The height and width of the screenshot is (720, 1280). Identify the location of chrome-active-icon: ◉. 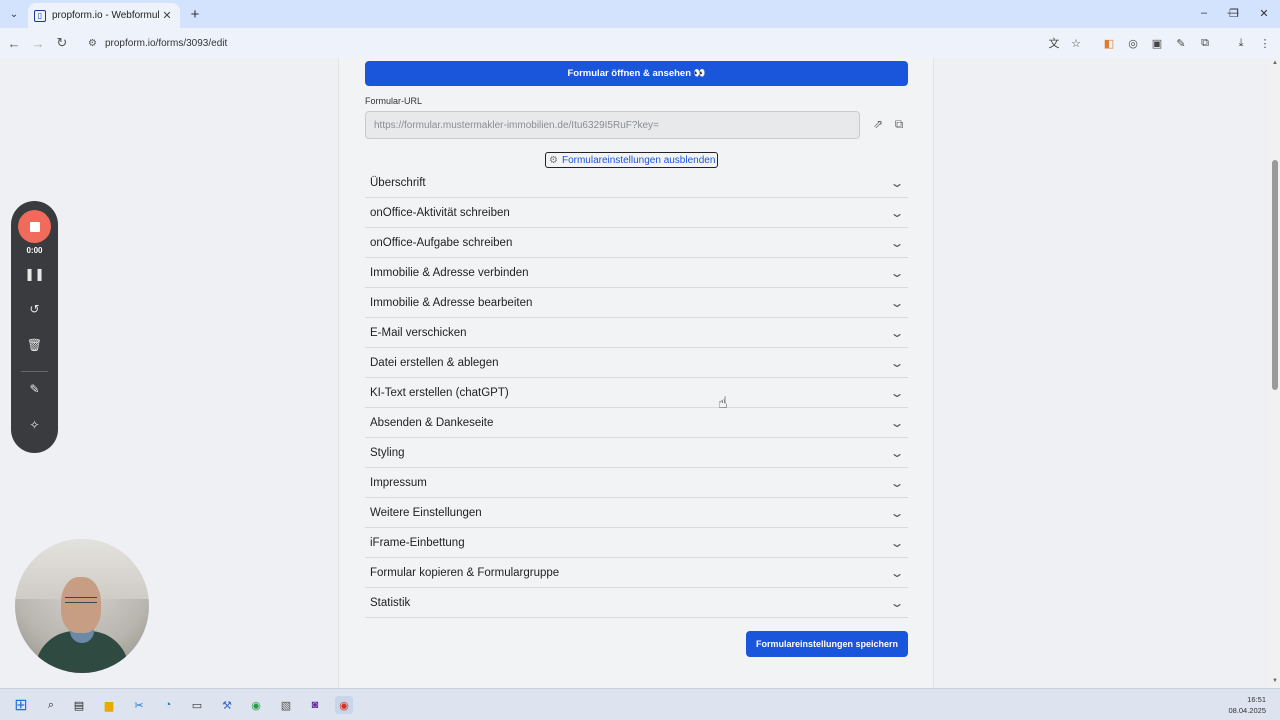
(344, 705).